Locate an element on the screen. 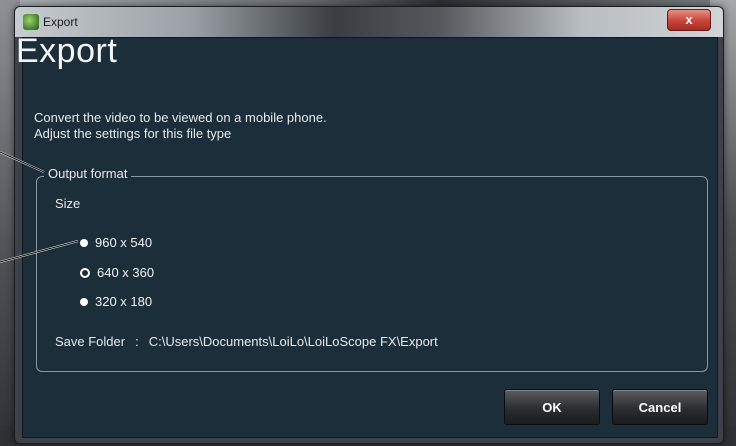  save-folder-label: Save Folder is located at coordinates (90, 341).